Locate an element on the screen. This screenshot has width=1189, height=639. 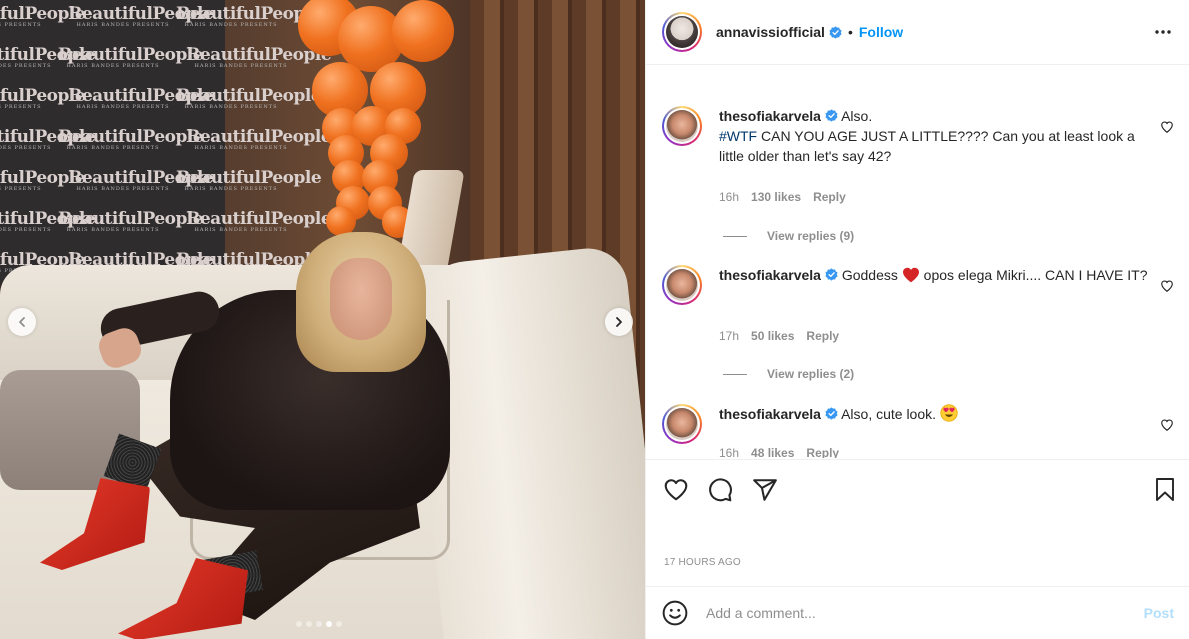
photo-person-face is located at coordinates (361, 299).